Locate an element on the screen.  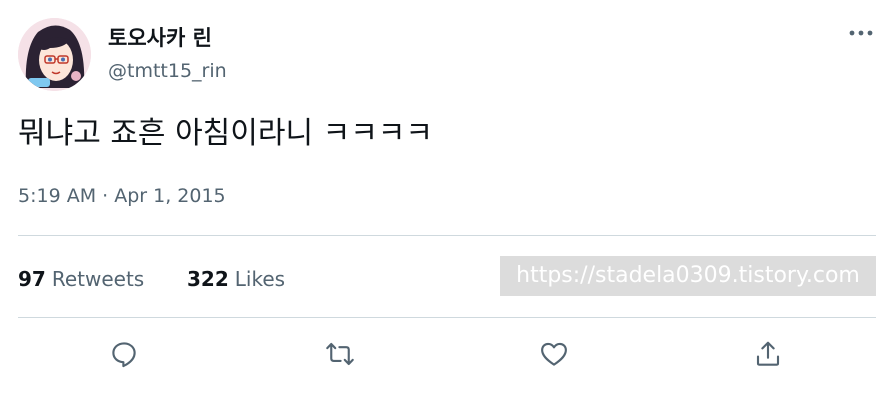
retweets-stat: 97 Retweets is located at coordinates (81, 279).